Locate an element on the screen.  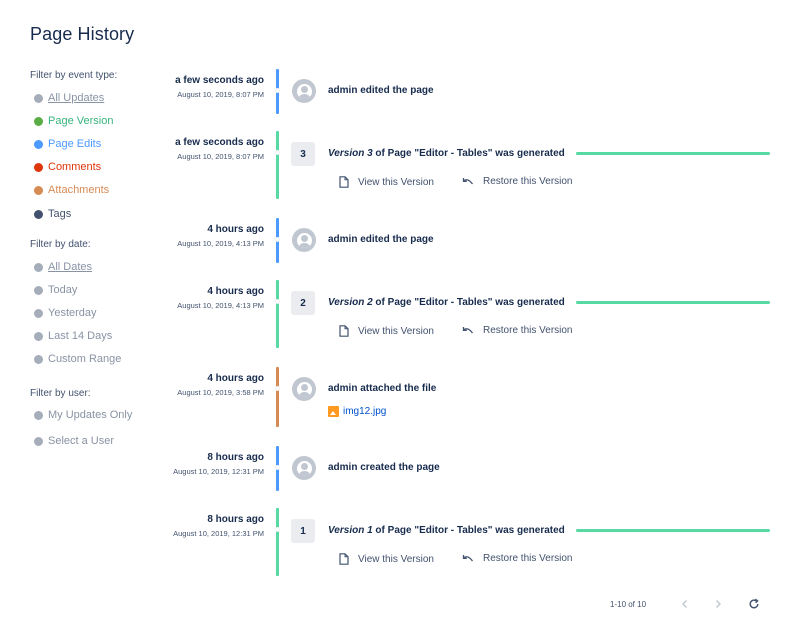
filter-label: Attachments is located at coordinates (79, 190).